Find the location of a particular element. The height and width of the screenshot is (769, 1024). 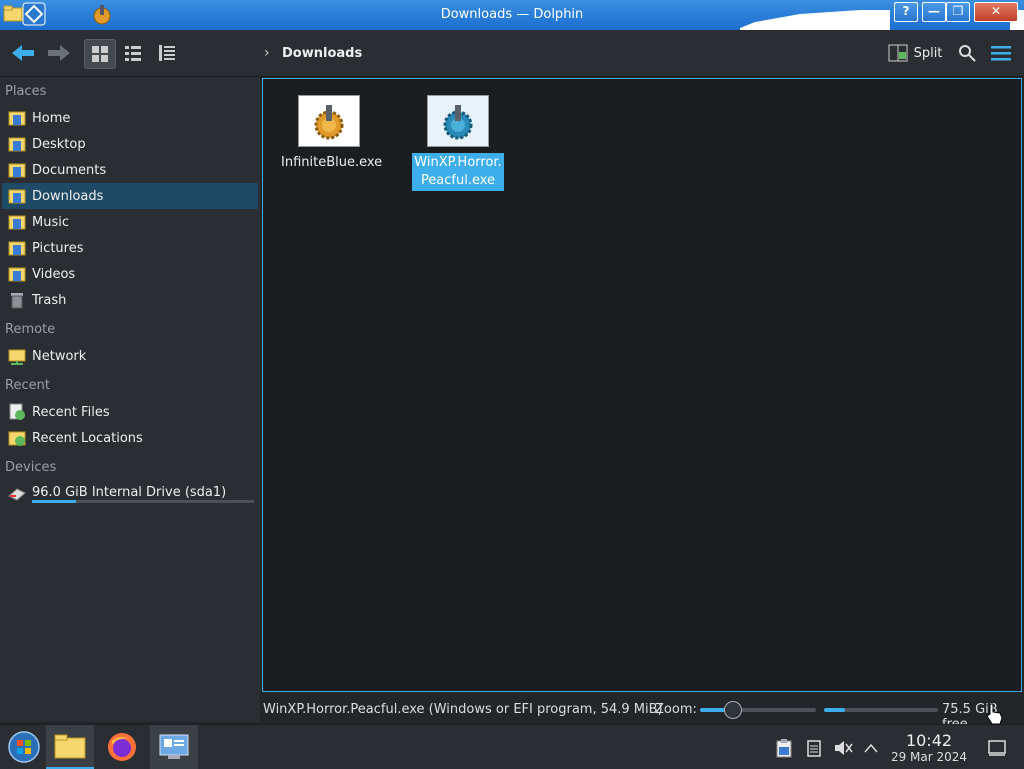

windows-start-orb-icon is located at coordinates (24, 747).